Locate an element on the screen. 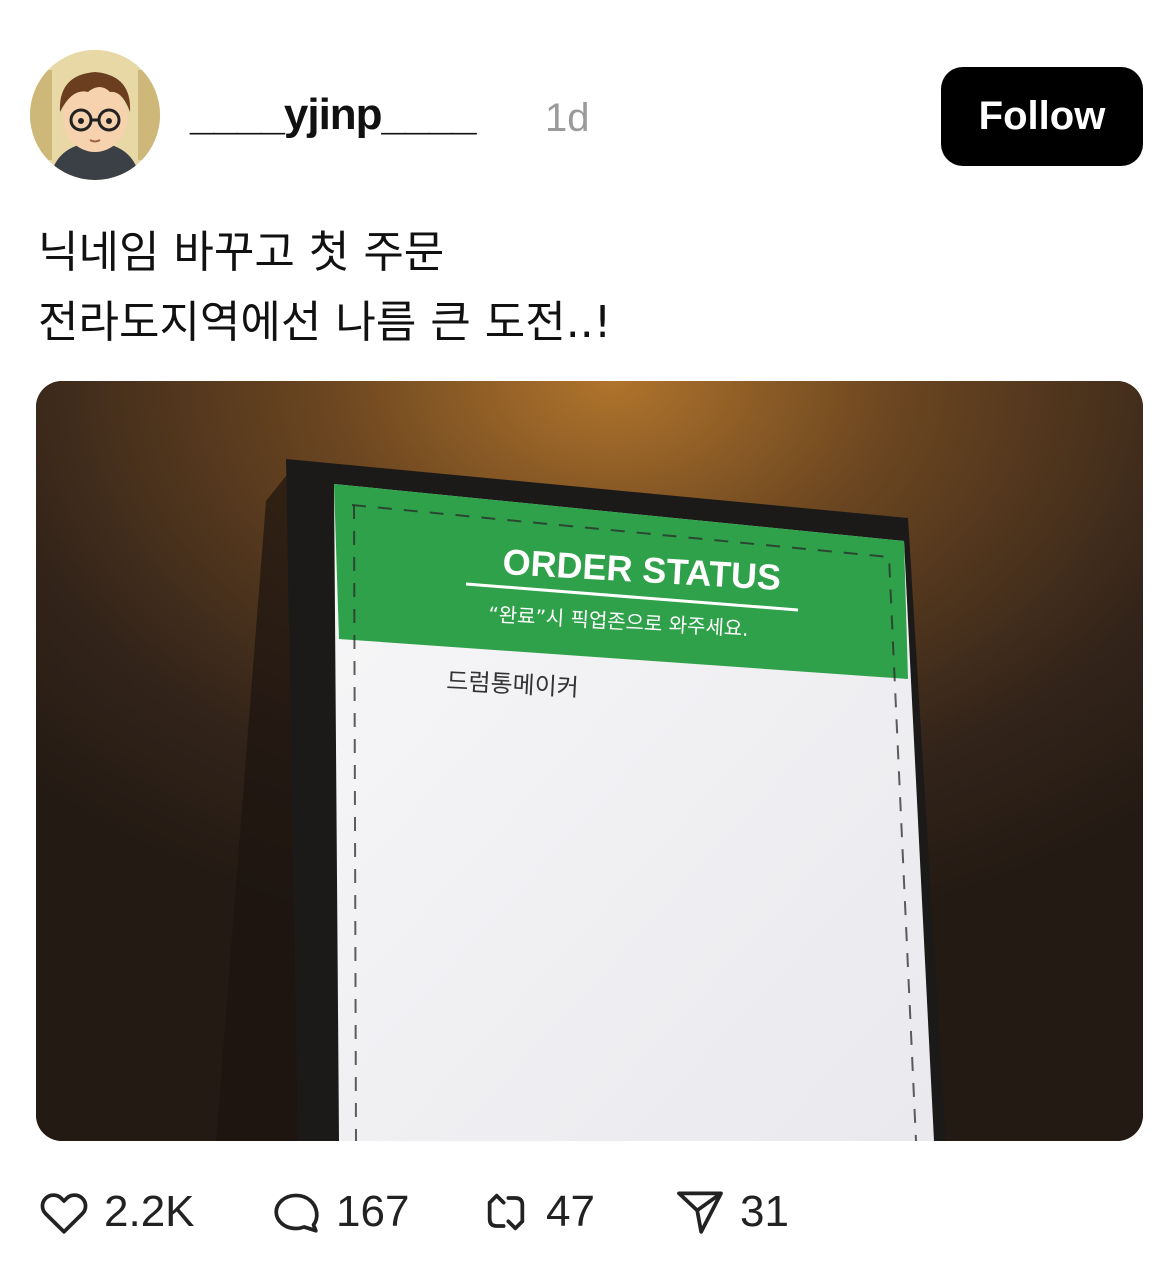 This screenshot has height=1262, width=1157. avatar-illustration is located at coordinates (95, 115).